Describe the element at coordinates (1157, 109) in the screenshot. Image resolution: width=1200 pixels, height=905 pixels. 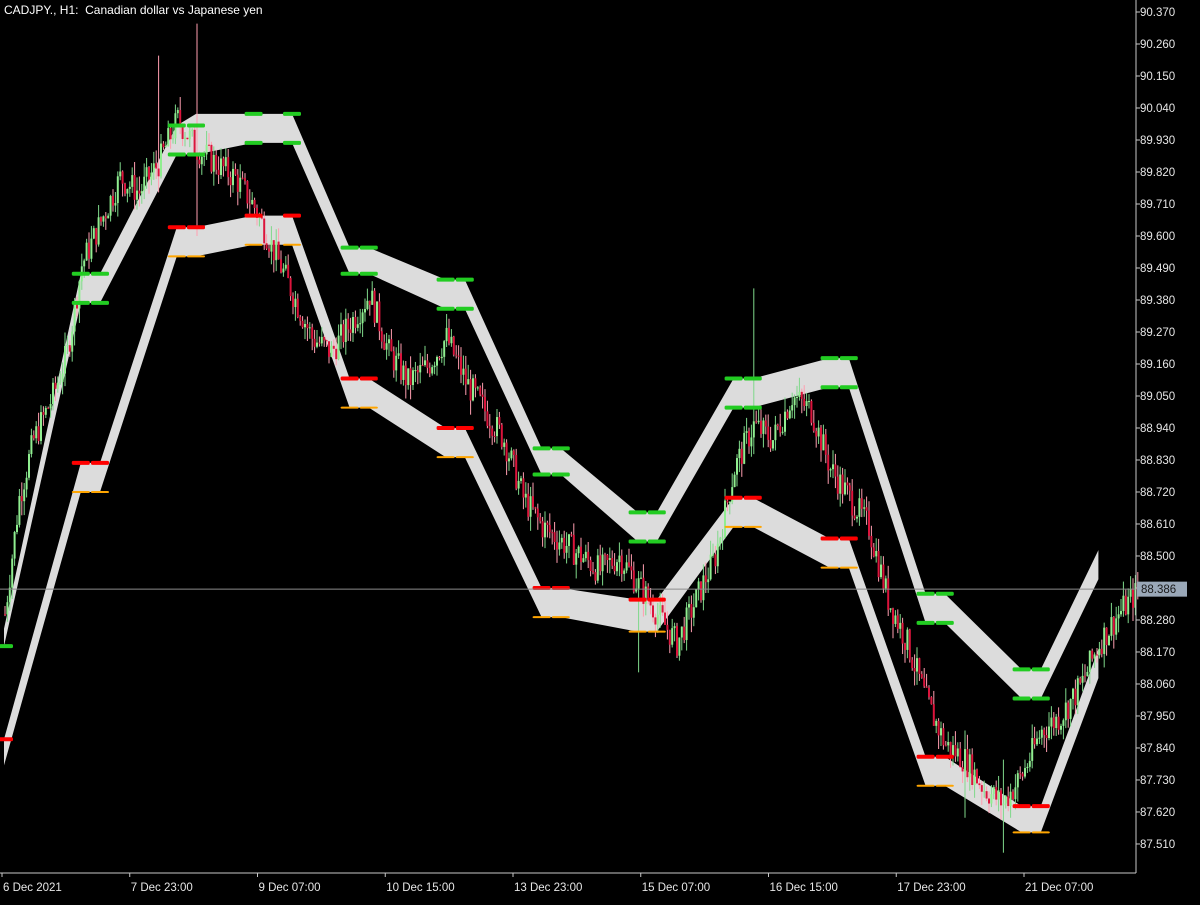
I see `y-tick-label: 90.040` at that location.